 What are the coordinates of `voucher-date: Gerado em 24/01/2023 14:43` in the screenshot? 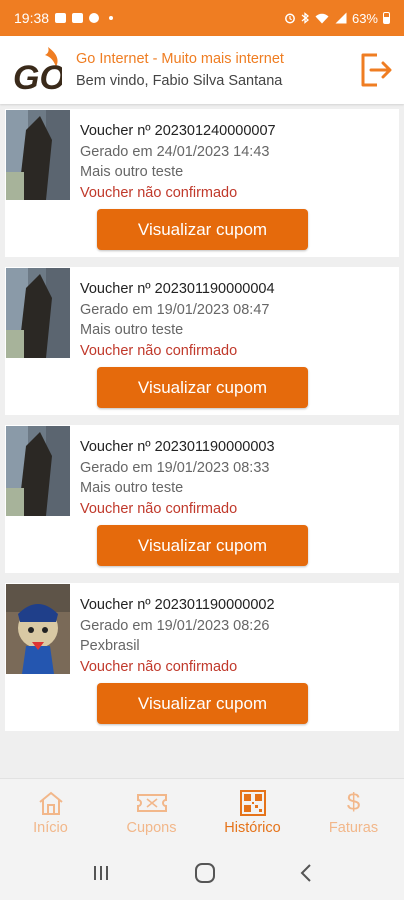 It's located at (175, 151).